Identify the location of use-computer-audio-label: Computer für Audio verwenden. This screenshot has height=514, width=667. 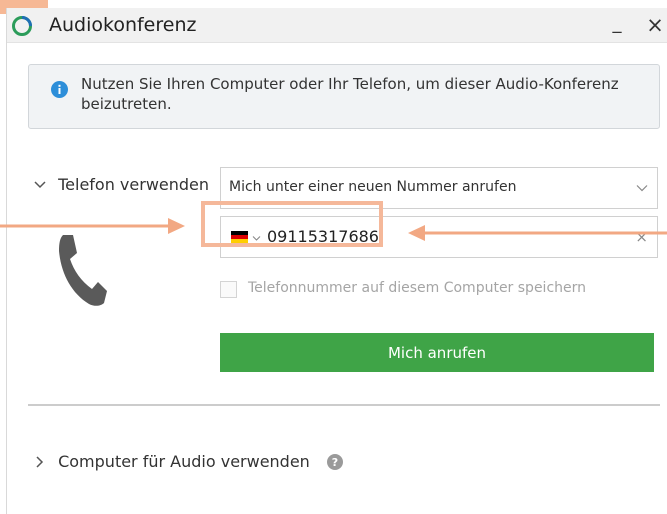
(184, 461).